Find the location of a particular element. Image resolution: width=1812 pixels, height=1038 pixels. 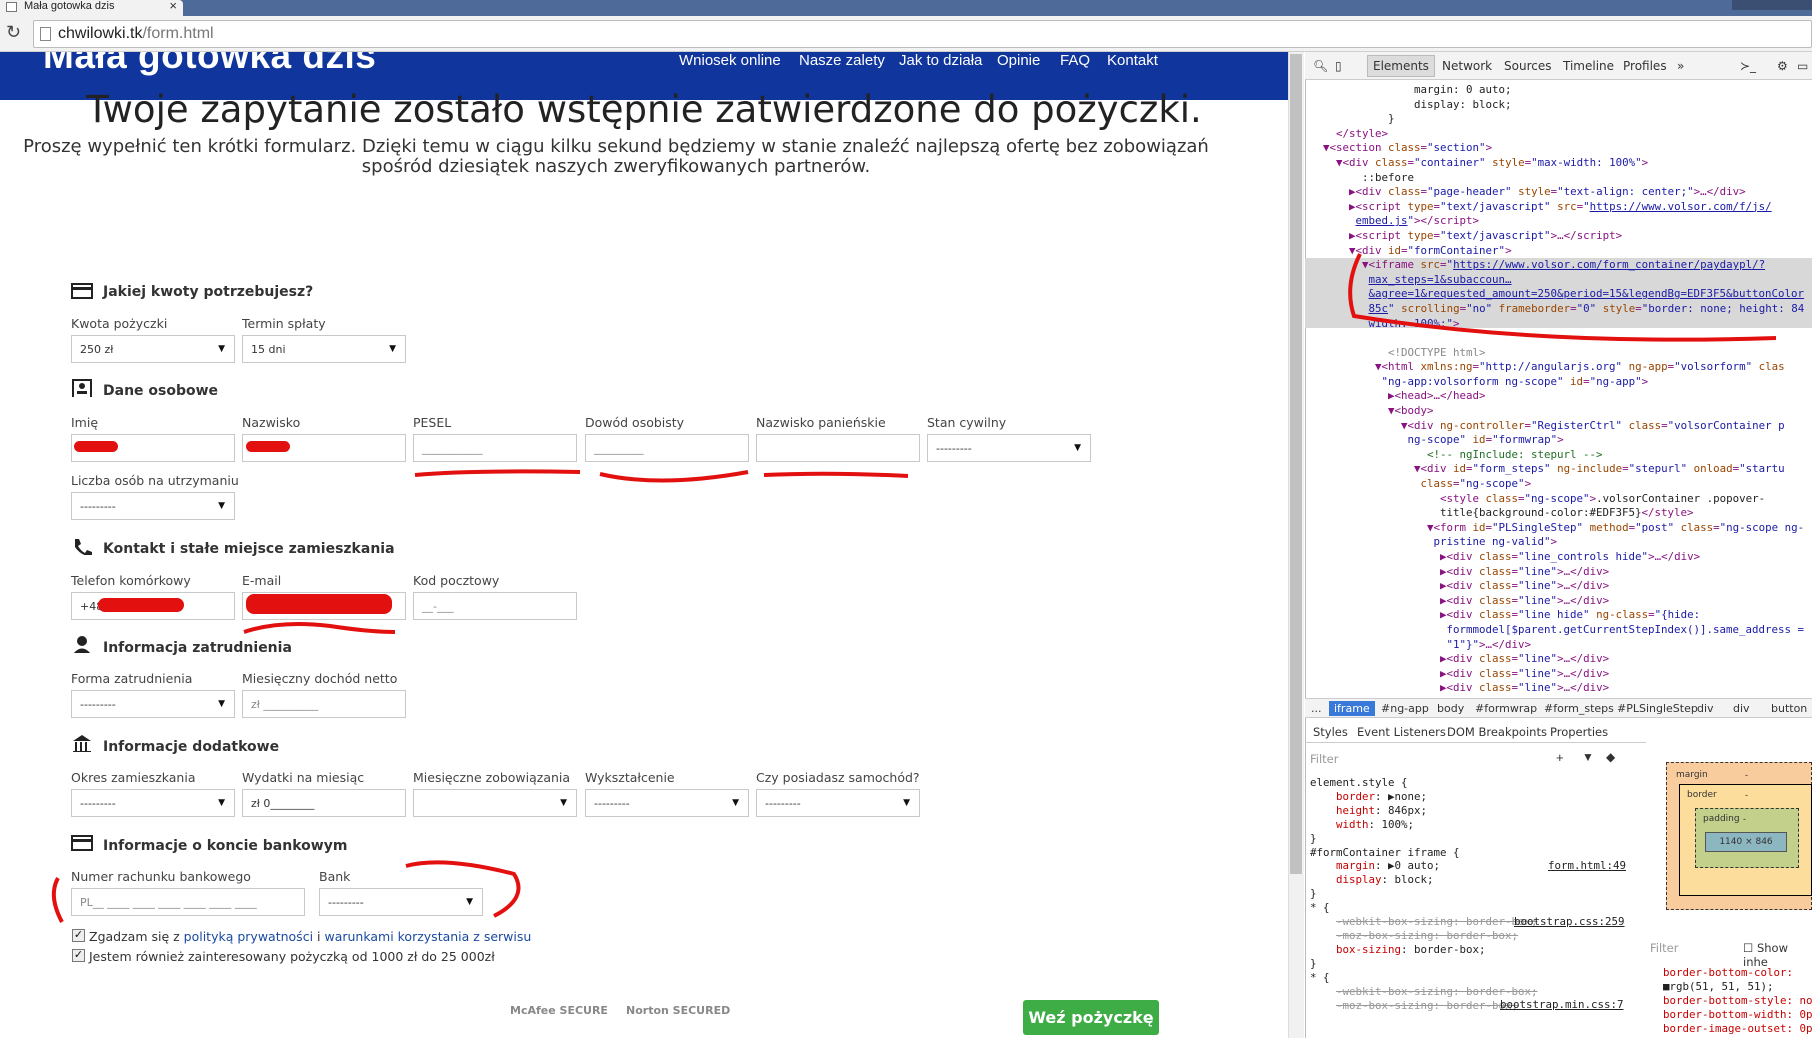

nav-link-wniosek: Wniosek online is located at coordinates (730, 60).